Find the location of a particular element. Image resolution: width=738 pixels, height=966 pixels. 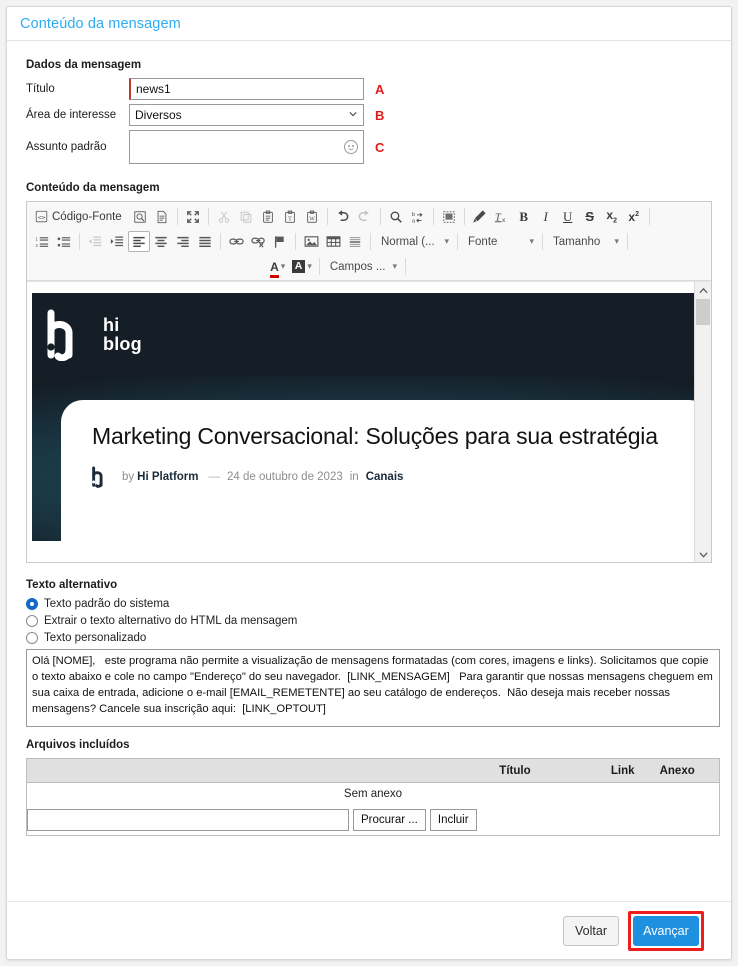

next-button: Avançar is located at coordinates (666, 930).